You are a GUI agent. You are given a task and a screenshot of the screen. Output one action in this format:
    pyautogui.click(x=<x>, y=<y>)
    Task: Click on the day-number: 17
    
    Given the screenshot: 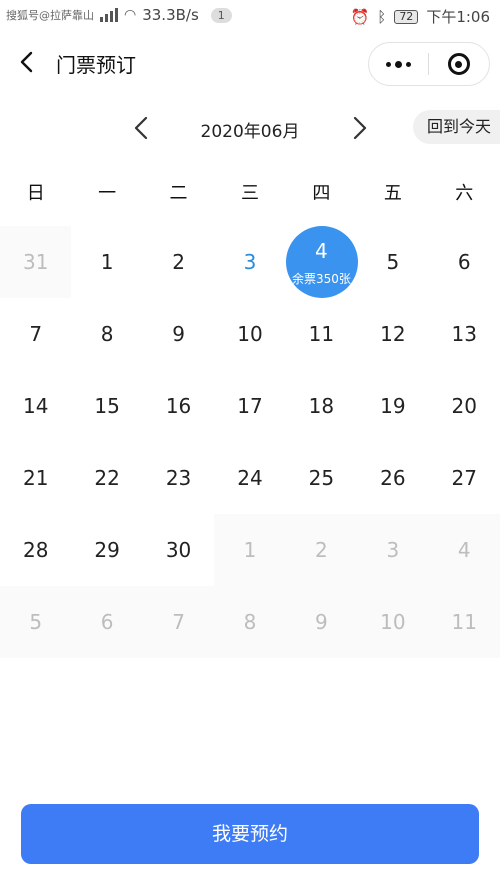 What is the action you would take?
    pyautogui.click(x=250, y=406)
    